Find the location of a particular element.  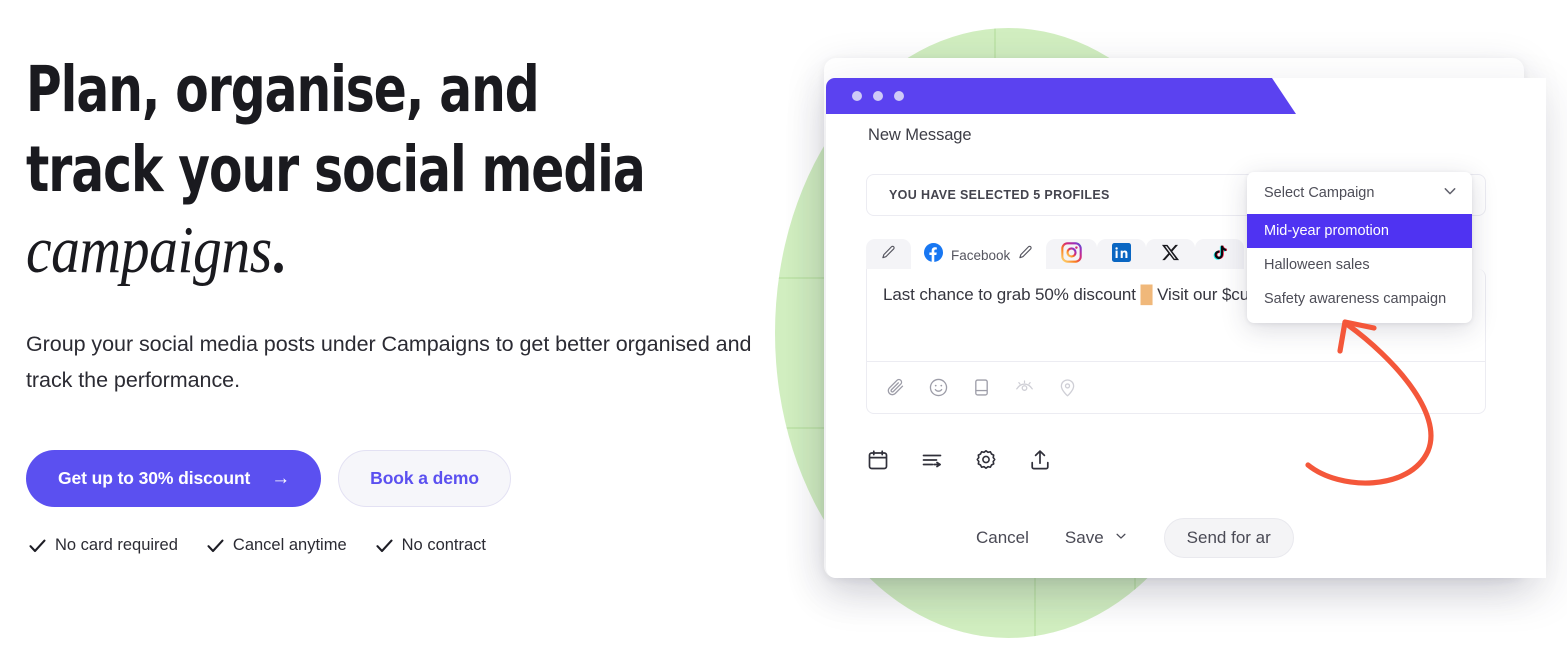

perk-item: No contract is located at coordinates (431, 545).